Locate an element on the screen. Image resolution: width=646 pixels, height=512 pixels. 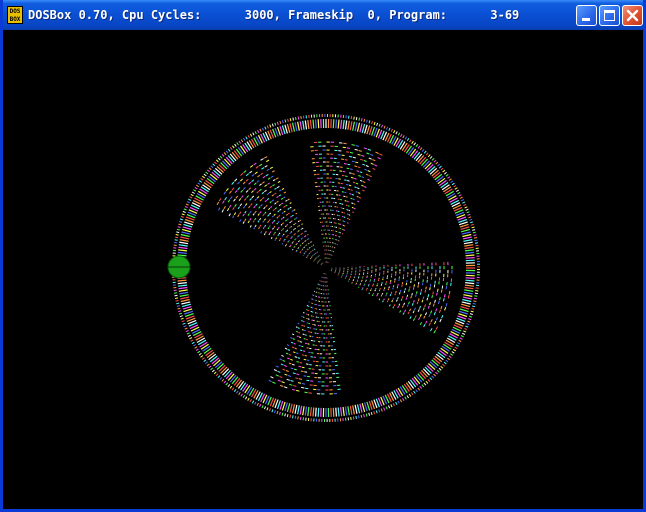
app-icon-line1: DOS is located at coordinates (15, 11).